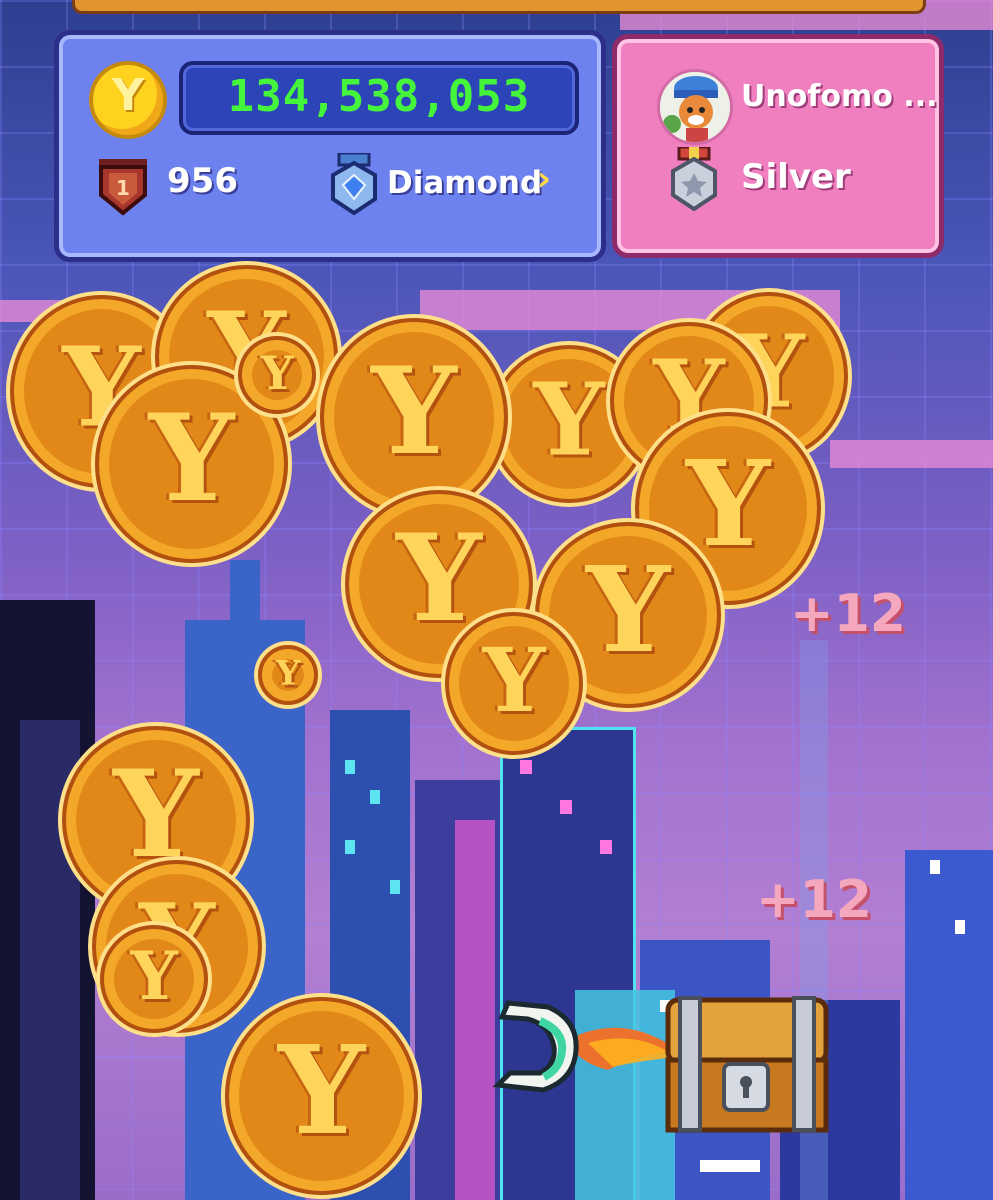  I want to click on profile-panel: Unofomo ... Silver, so click(778, 146).